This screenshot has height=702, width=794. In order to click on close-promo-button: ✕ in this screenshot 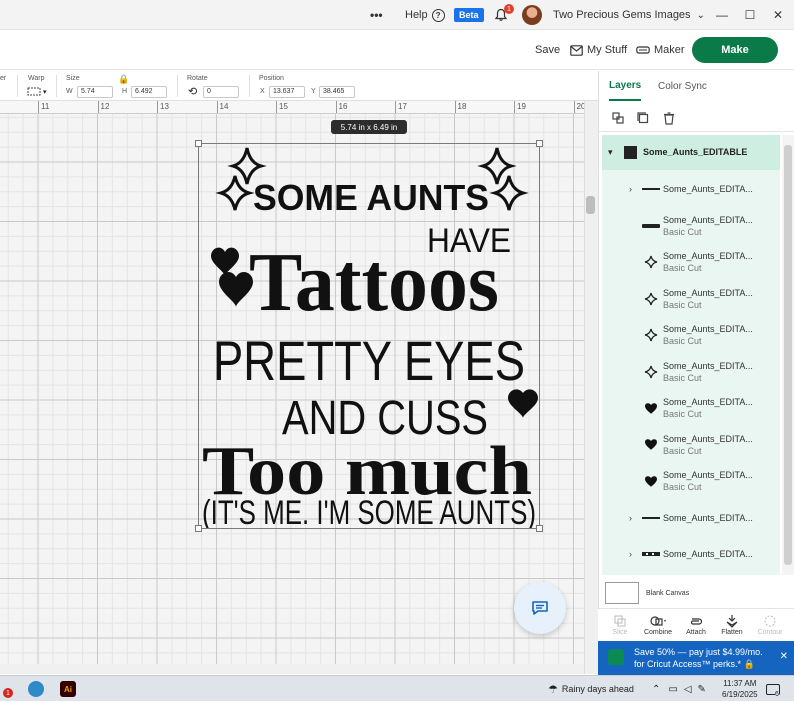, I will do `click(784, 656)`.